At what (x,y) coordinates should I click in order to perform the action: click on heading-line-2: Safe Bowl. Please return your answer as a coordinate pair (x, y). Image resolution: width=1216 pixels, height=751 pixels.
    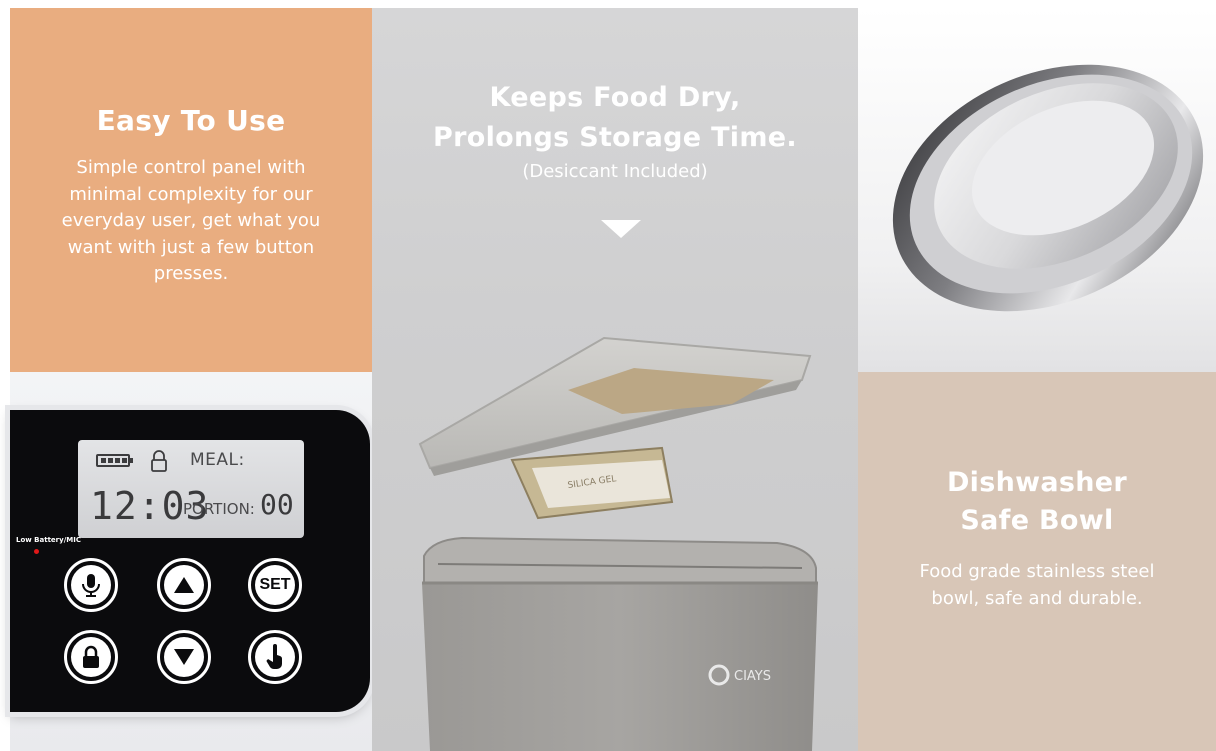
    Looking at the image, I should click on (1037, 520).